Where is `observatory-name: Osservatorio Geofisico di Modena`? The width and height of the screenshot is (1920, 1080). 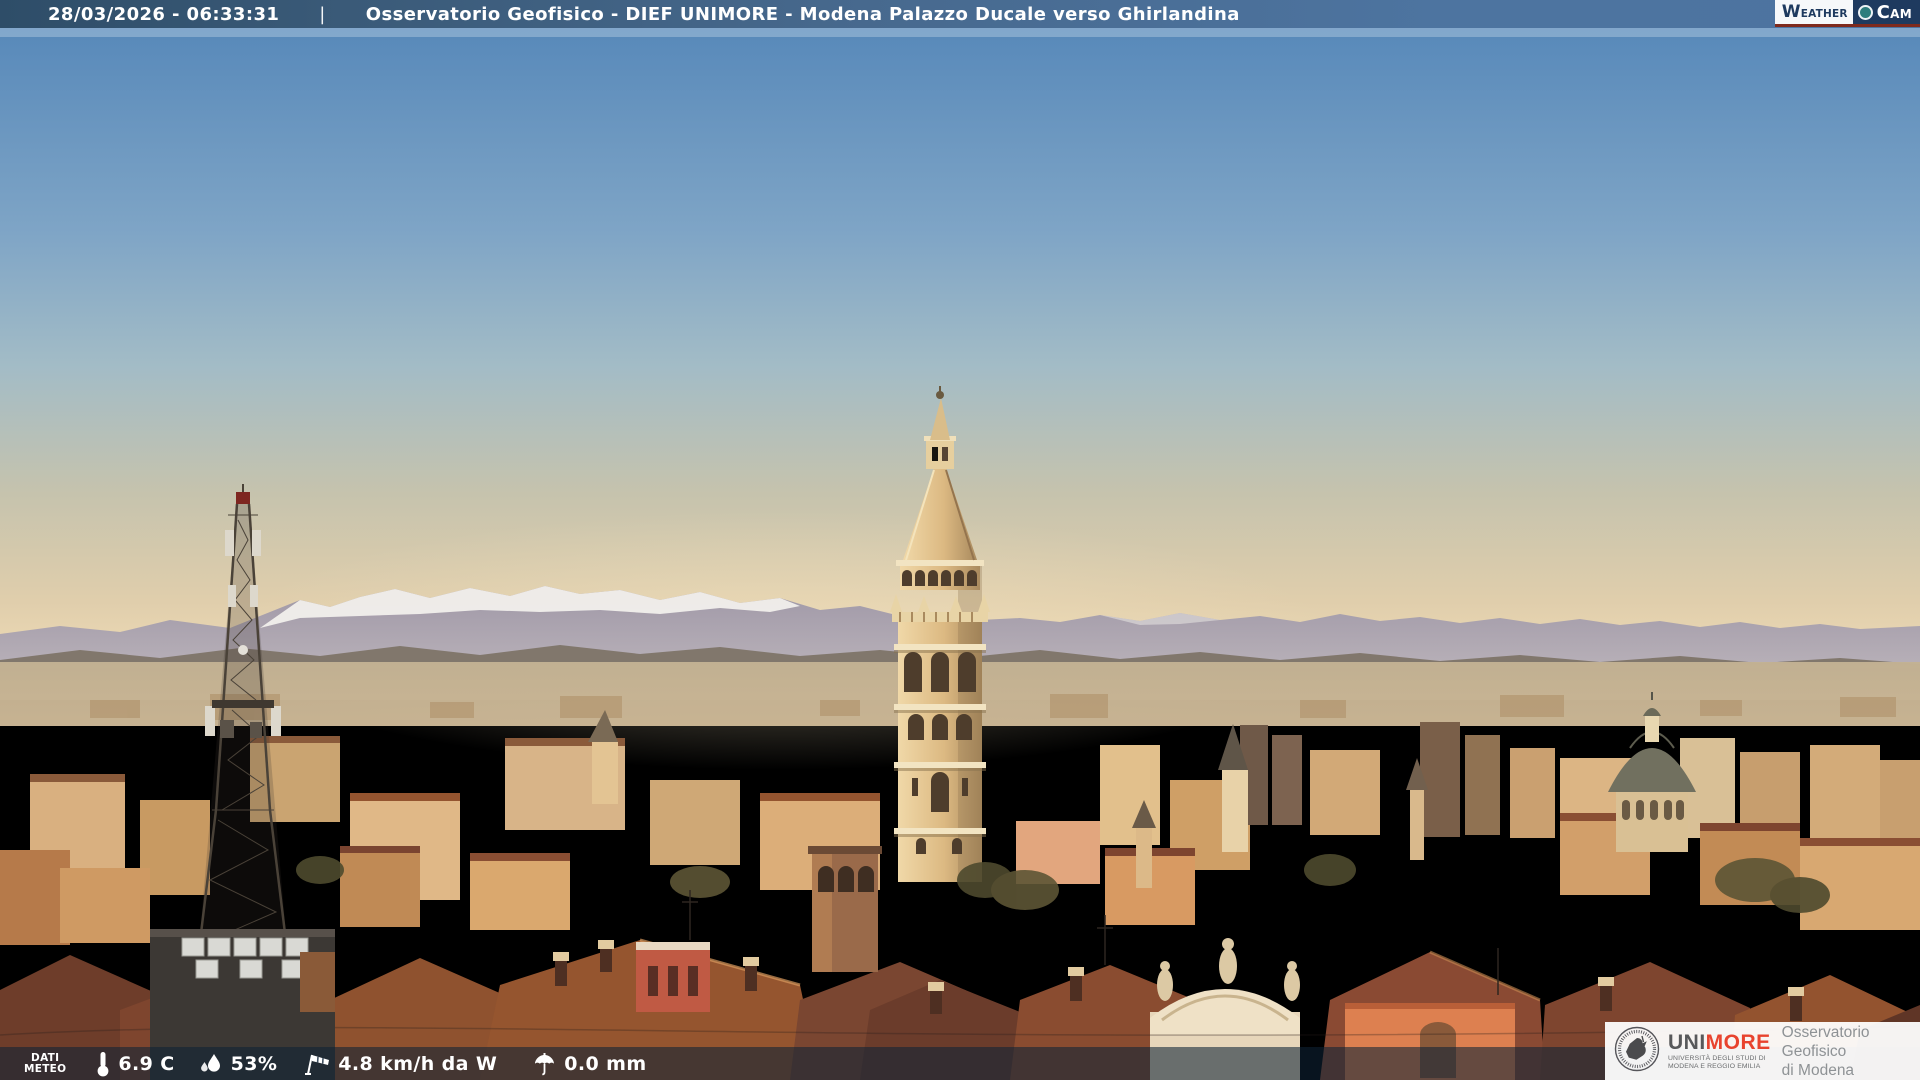 observatory-name: Osservatorio Geofisico di Modena is located at coordinates (1825, 1051).